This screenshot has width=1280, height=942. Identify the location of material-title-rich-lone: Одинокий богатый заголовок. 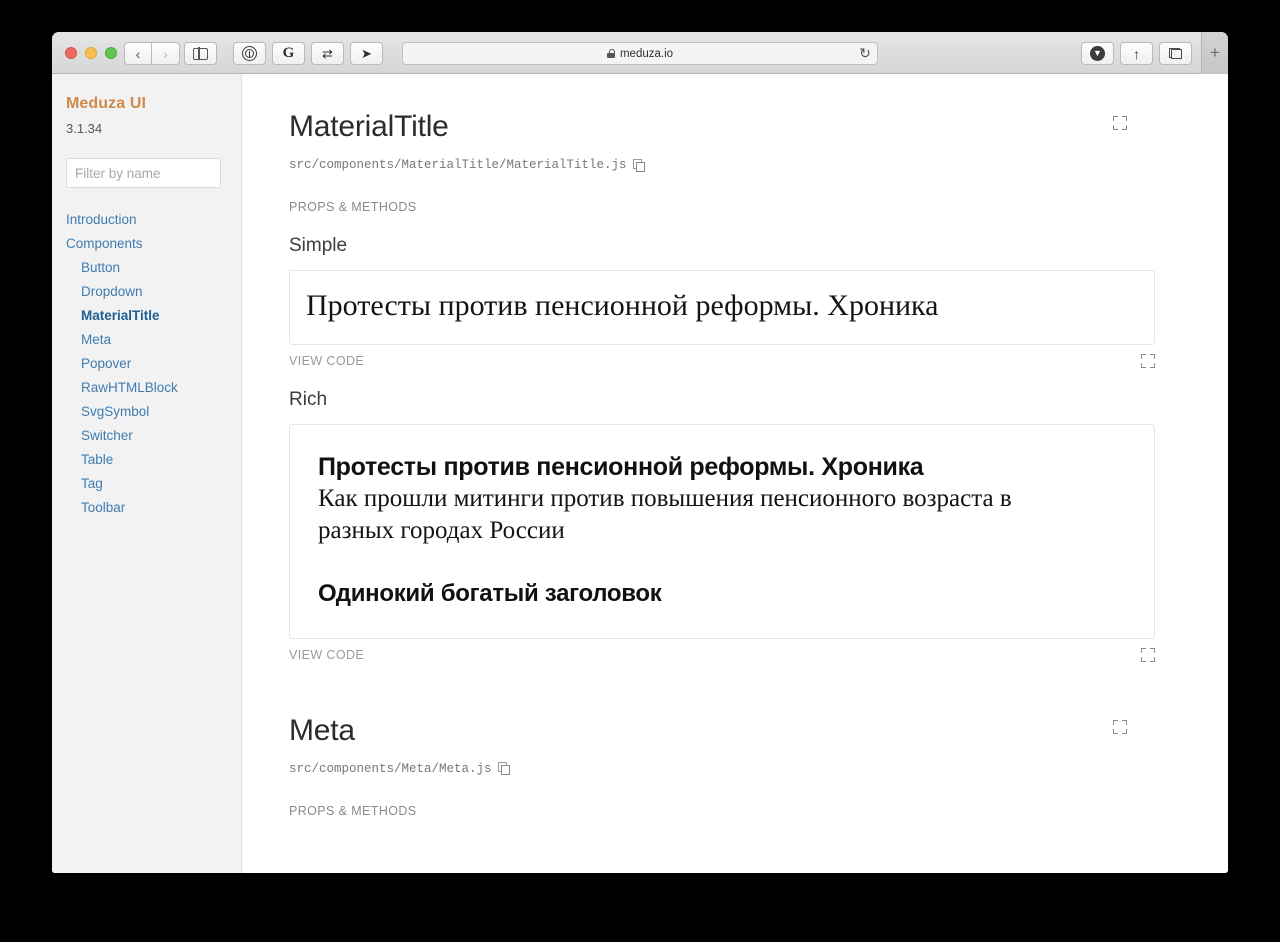
(490, 593).